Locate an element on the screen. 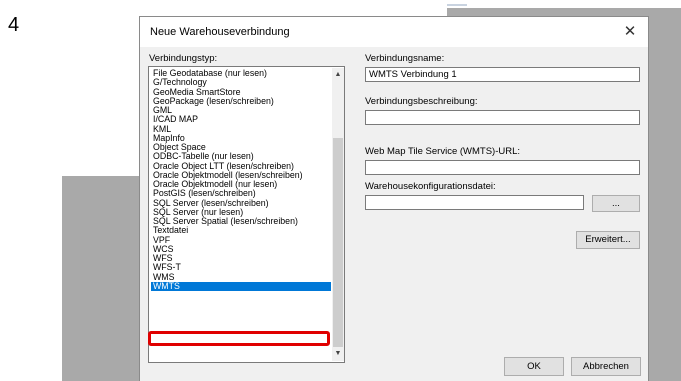 The image size is (681, 381). warehouse-config-label: Warehousekonfigurationsdatei: is located at coordinates (430, 186).